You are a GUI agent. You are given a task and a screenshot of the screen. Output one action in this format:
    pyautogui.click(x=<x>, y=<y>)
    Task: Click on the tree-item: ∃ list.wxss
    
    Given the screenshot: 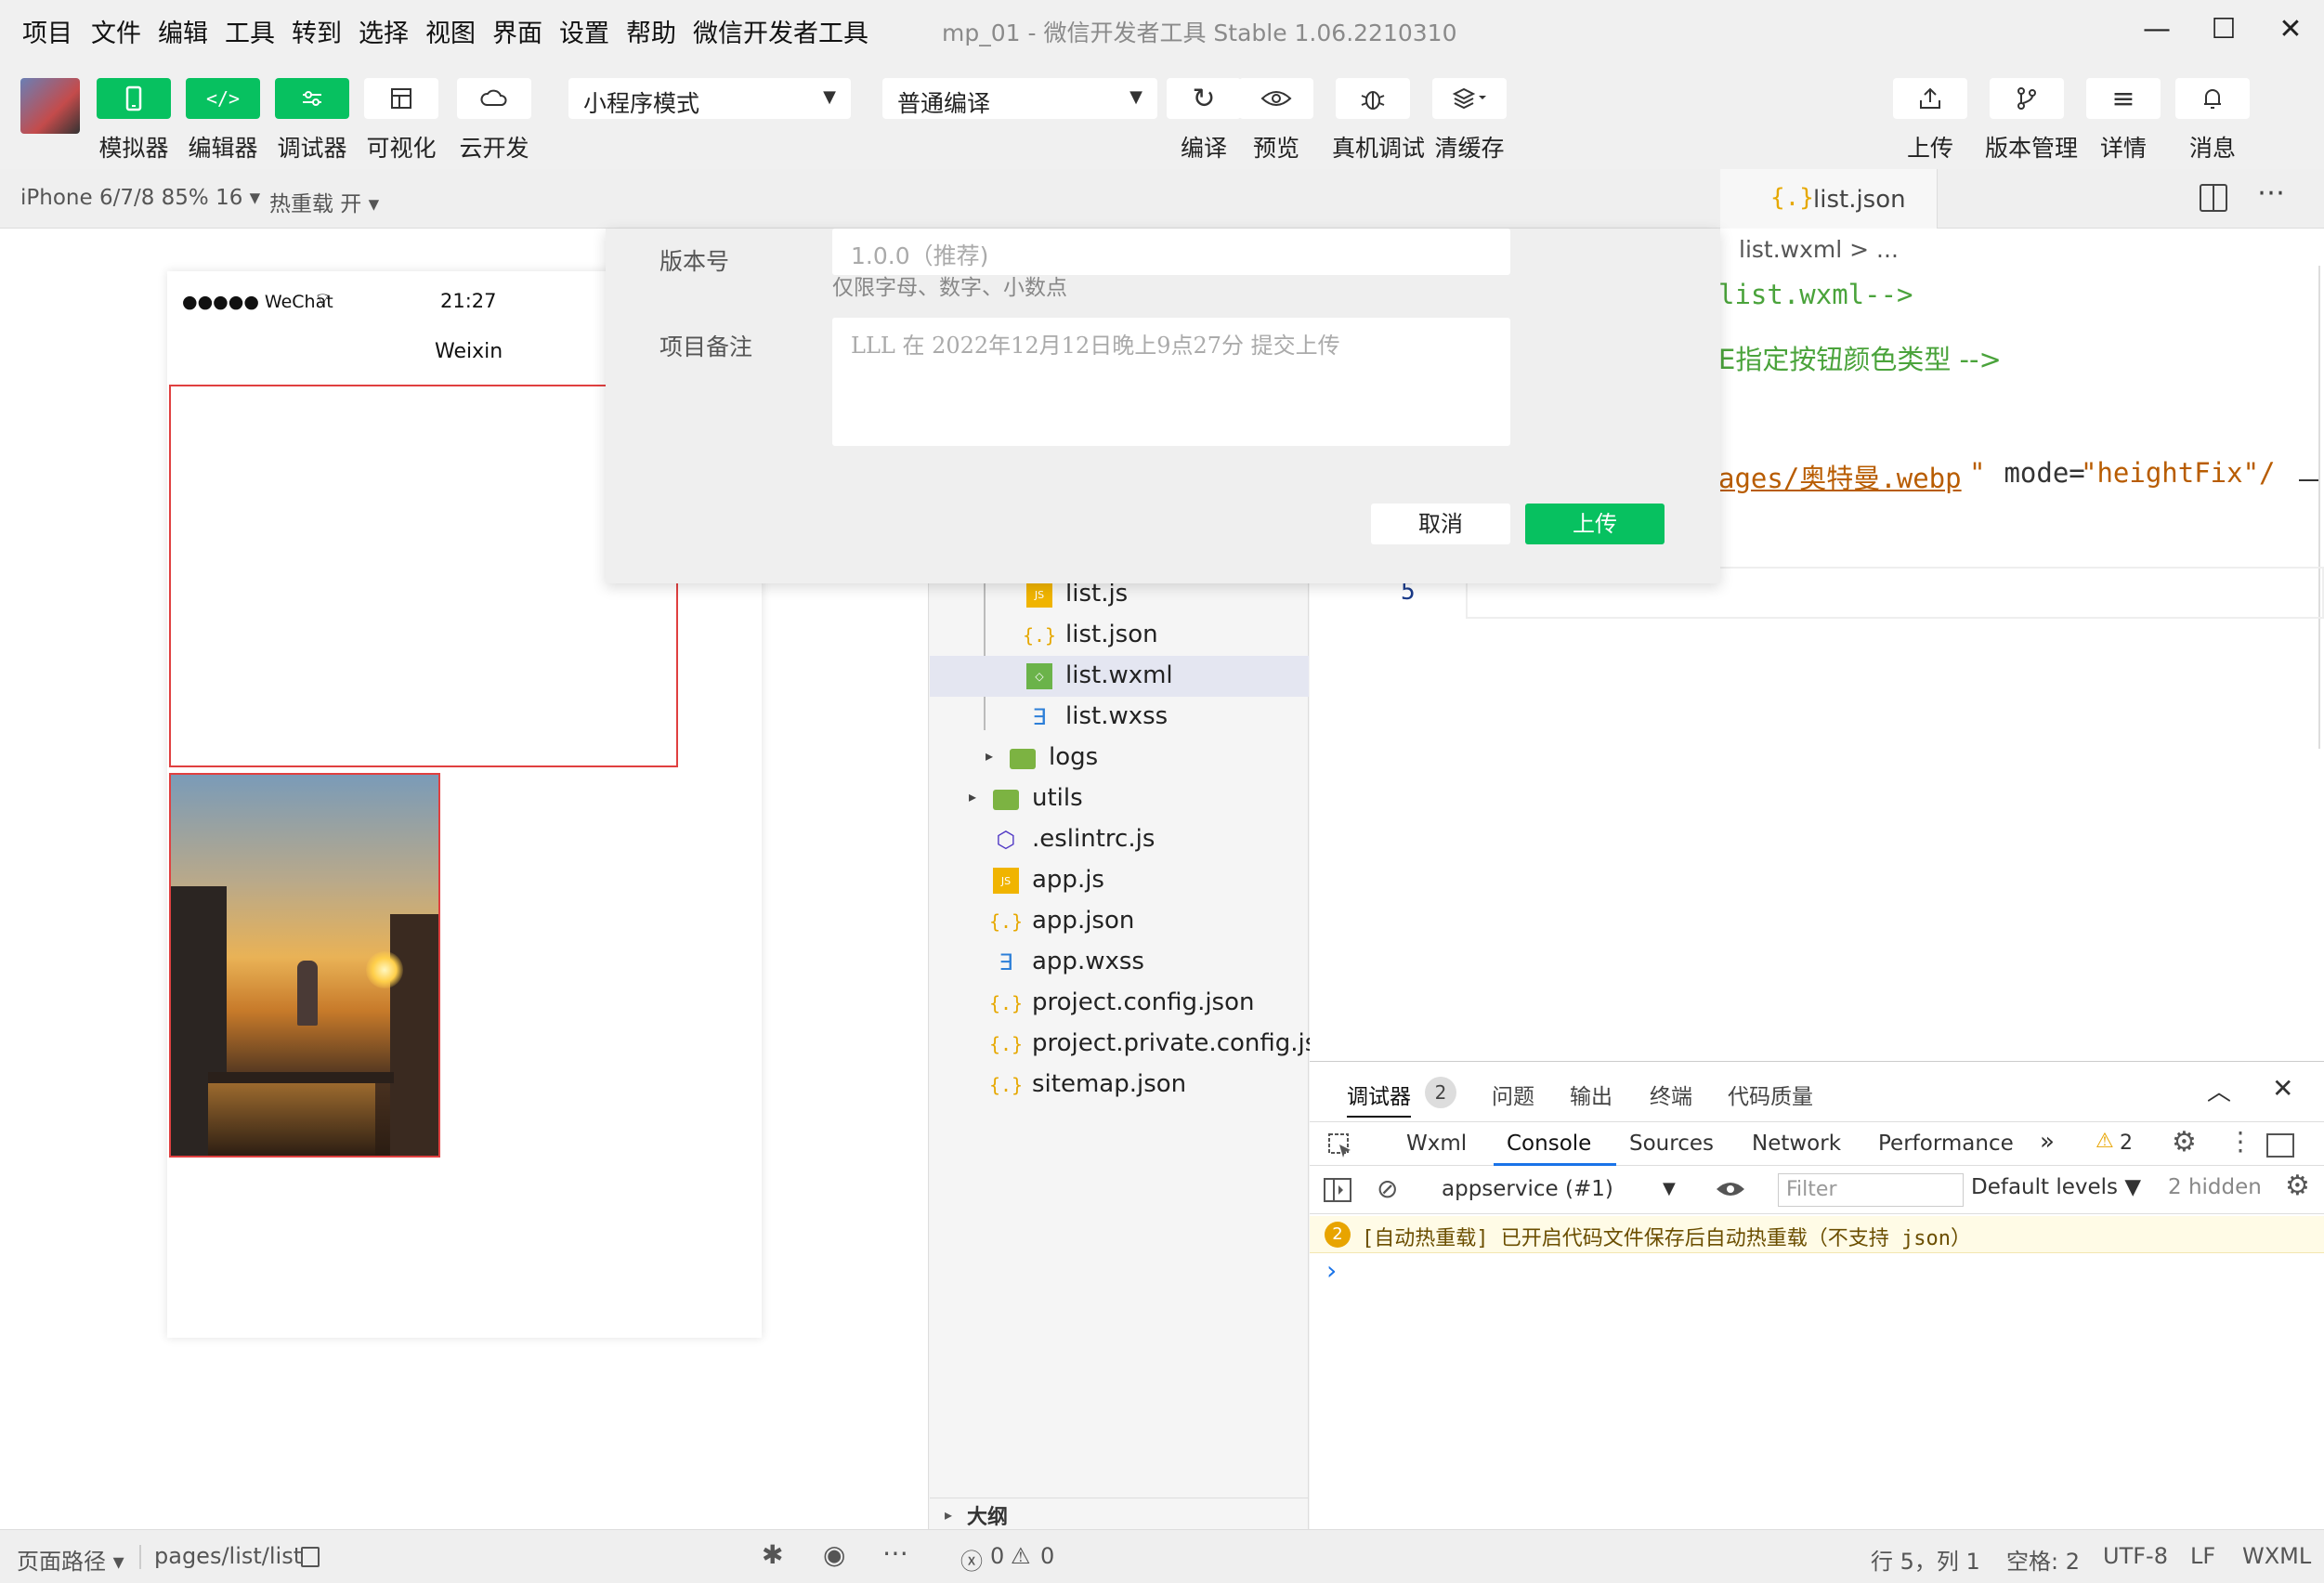 What is the action you would take?
    pyautogui.click(x=1119, y=717)
    